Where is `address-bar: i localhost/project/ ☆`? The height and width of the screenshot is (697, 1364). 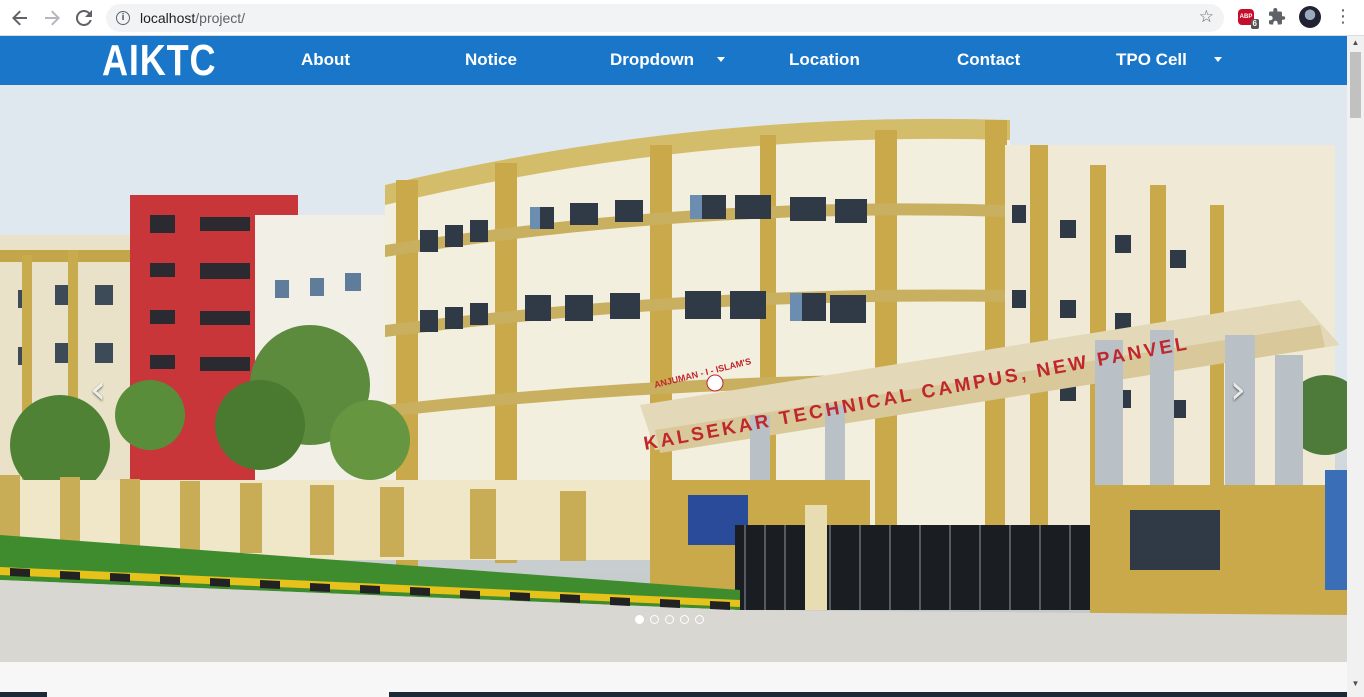 address-bar: i localhost/project/ ☆ is located at coordinates (665, 18).